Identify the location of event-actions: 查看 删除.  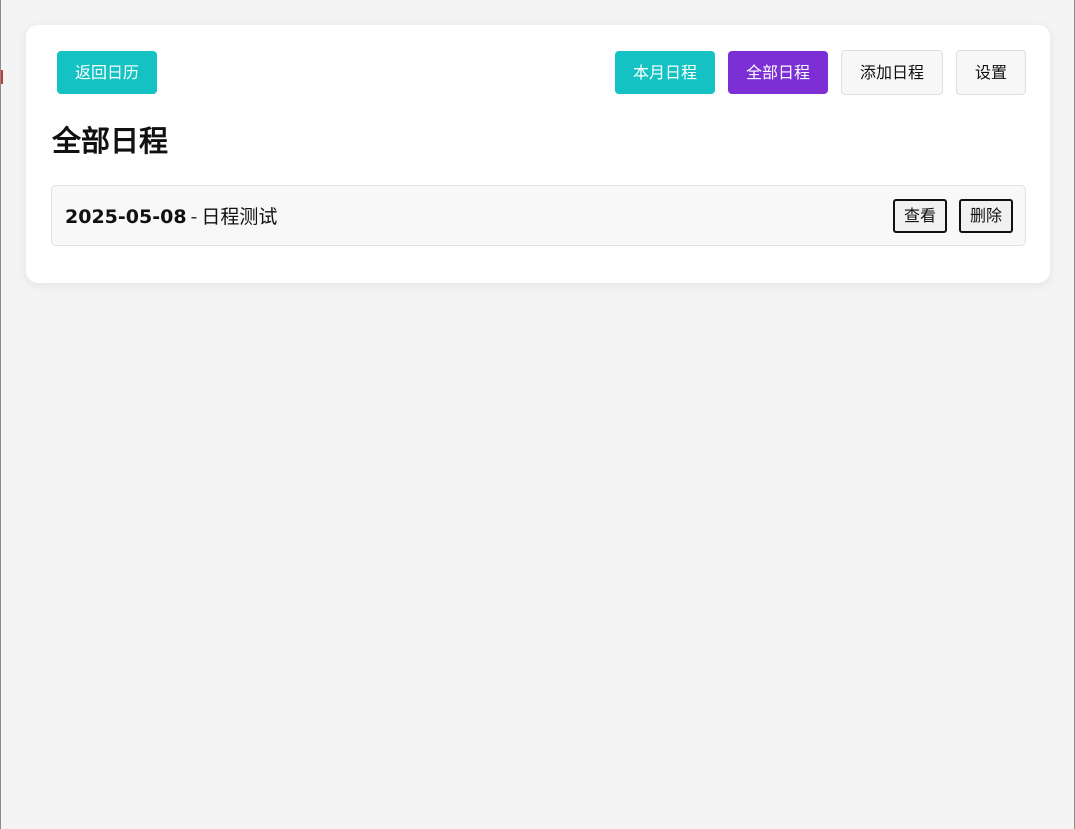
(952, 215).